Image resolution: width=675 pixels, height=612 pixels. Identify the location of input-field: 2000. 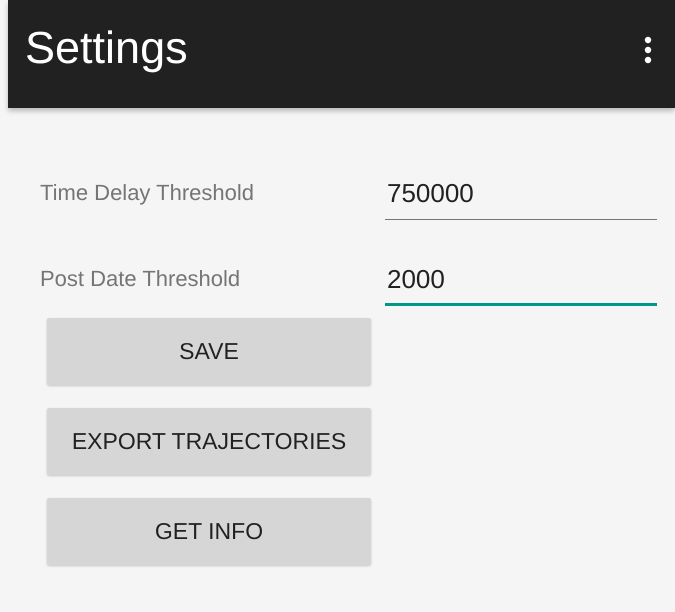
(521, 285).